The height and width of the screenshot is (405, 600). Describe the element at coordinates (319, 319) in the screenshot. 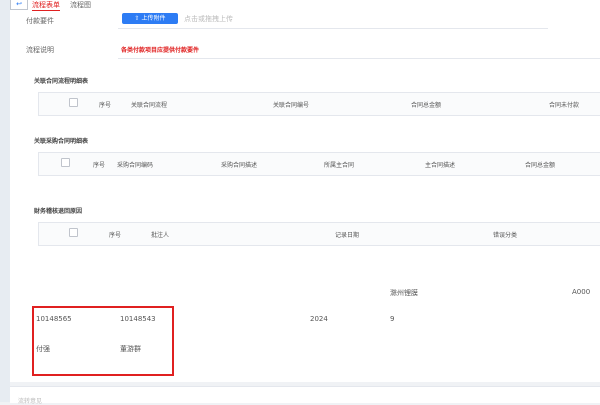

I see `year-text: 2024` at that location.